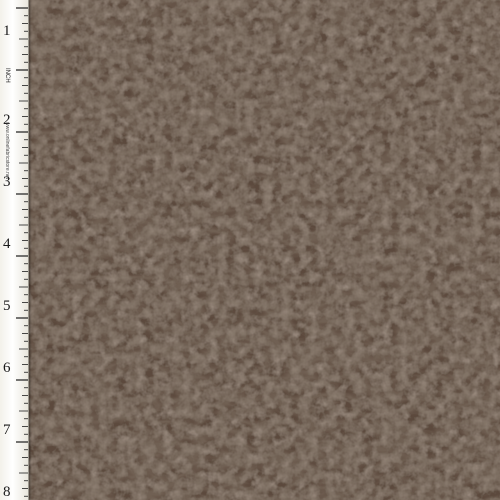 This screenshot has height=500, width=500. I want to click on ruler-number: 3, so click(7, 182).